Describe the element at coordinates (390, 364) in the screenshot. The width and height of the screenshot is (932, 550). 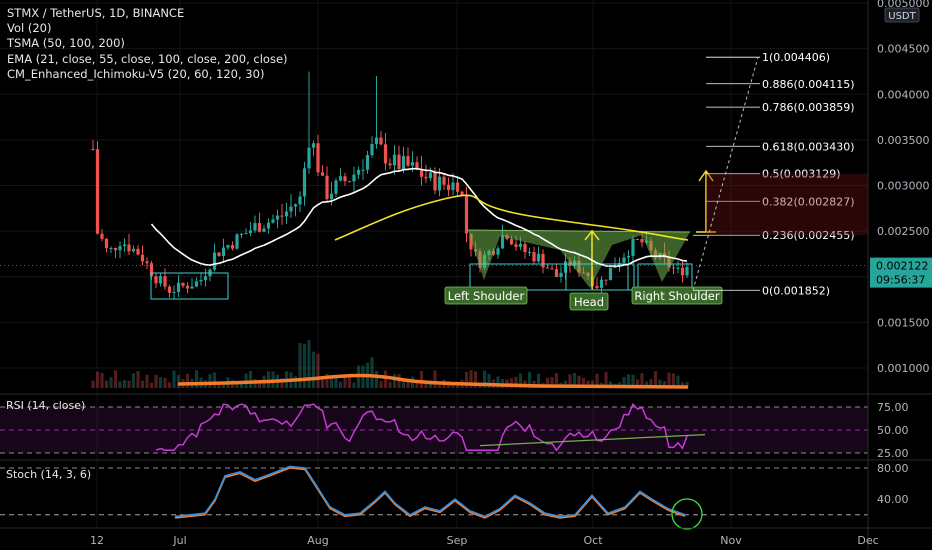
I see `volume-bars` at that location.